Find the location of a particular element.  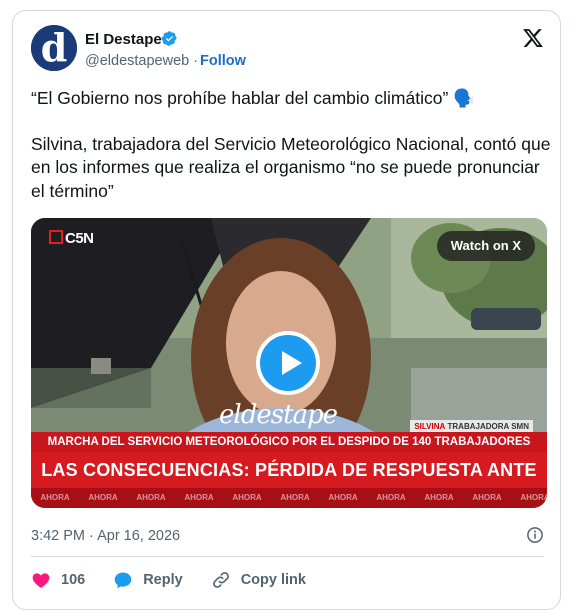

reply-bubble-icon is located at coordinates (123, 580).